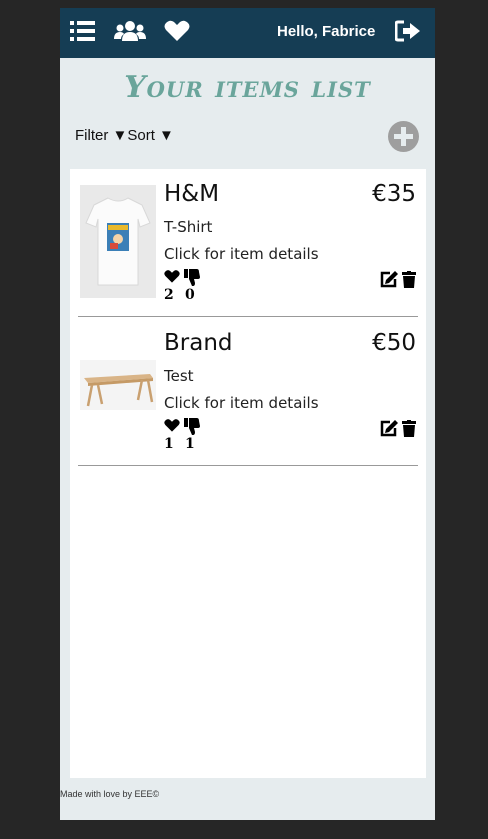 The height and width of the screenshot is (839, 488). I want to click on item-category: T-Shirt, so click(188, 227).